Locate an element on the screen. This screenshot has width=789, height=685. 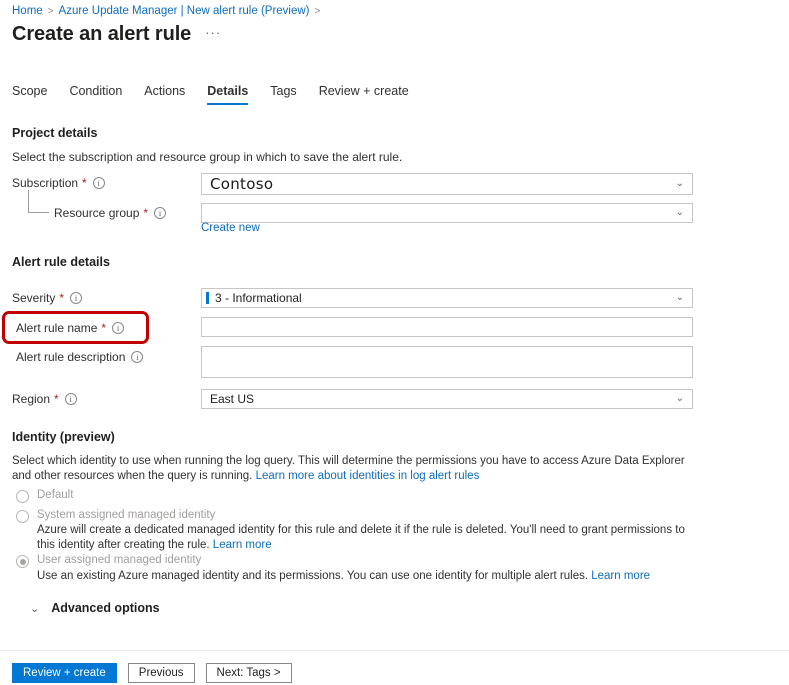
tab-details: Details is located at coordinates (228, 94).